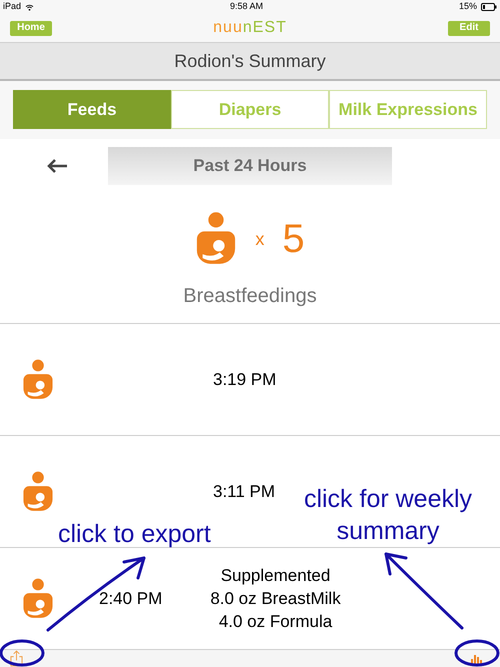 Image resolution: width=500 pixels, height=667 pixels. I want to click on tab: Milk Expressions, so click(408, 109).